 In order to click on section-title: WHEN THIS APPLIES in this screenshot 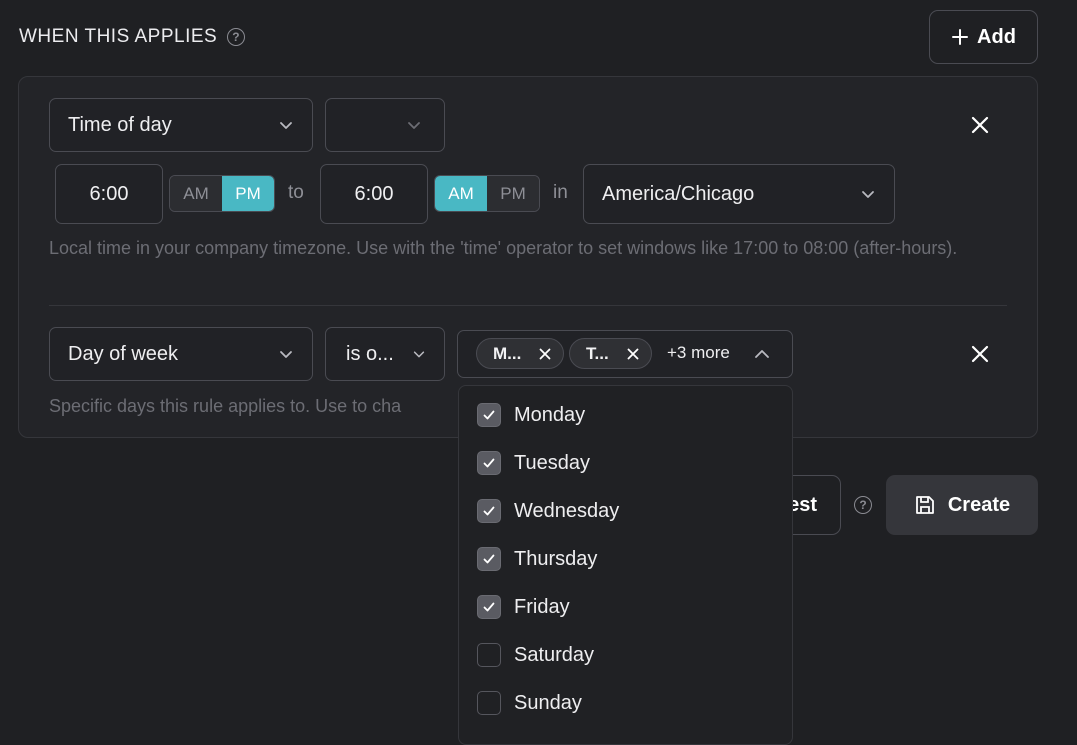, I will do `click(118, 36)`.